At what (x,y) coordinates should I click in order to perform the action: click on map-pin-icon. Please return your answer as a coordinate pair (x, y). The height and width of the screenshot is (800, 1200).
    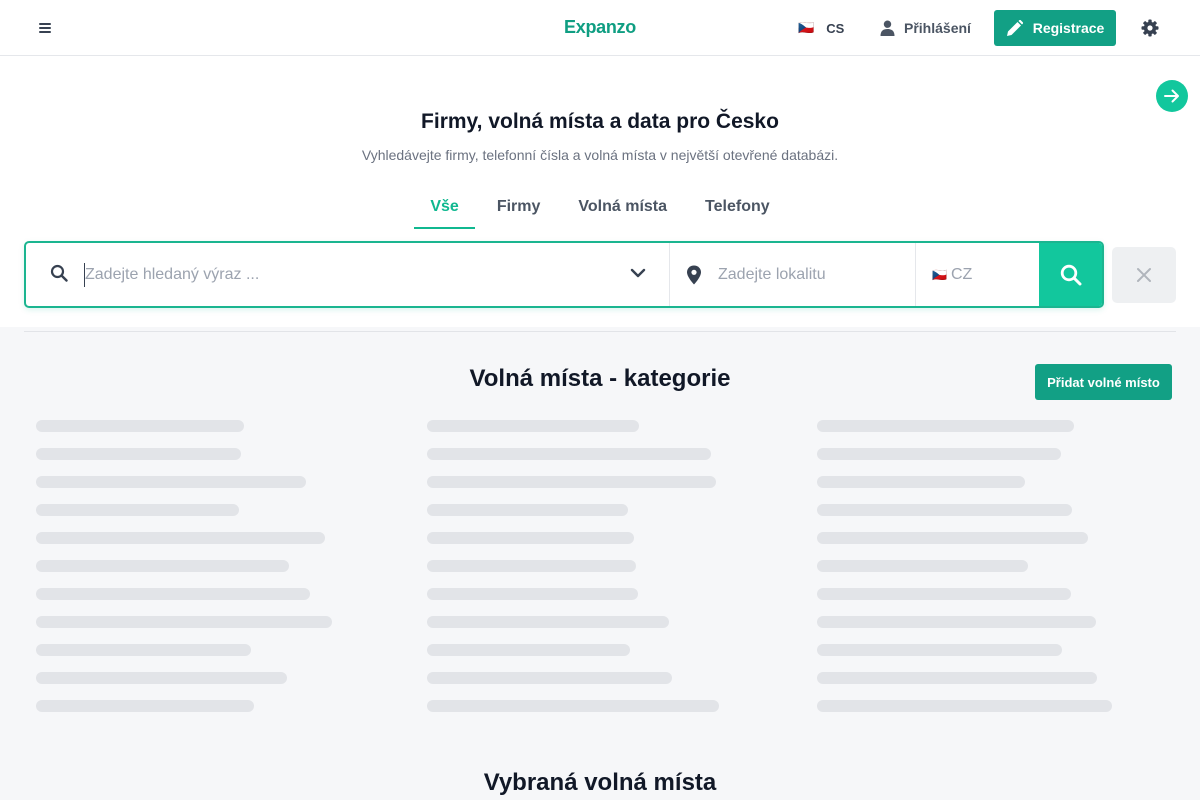
    Looking at the image, I should click on (694, 275).